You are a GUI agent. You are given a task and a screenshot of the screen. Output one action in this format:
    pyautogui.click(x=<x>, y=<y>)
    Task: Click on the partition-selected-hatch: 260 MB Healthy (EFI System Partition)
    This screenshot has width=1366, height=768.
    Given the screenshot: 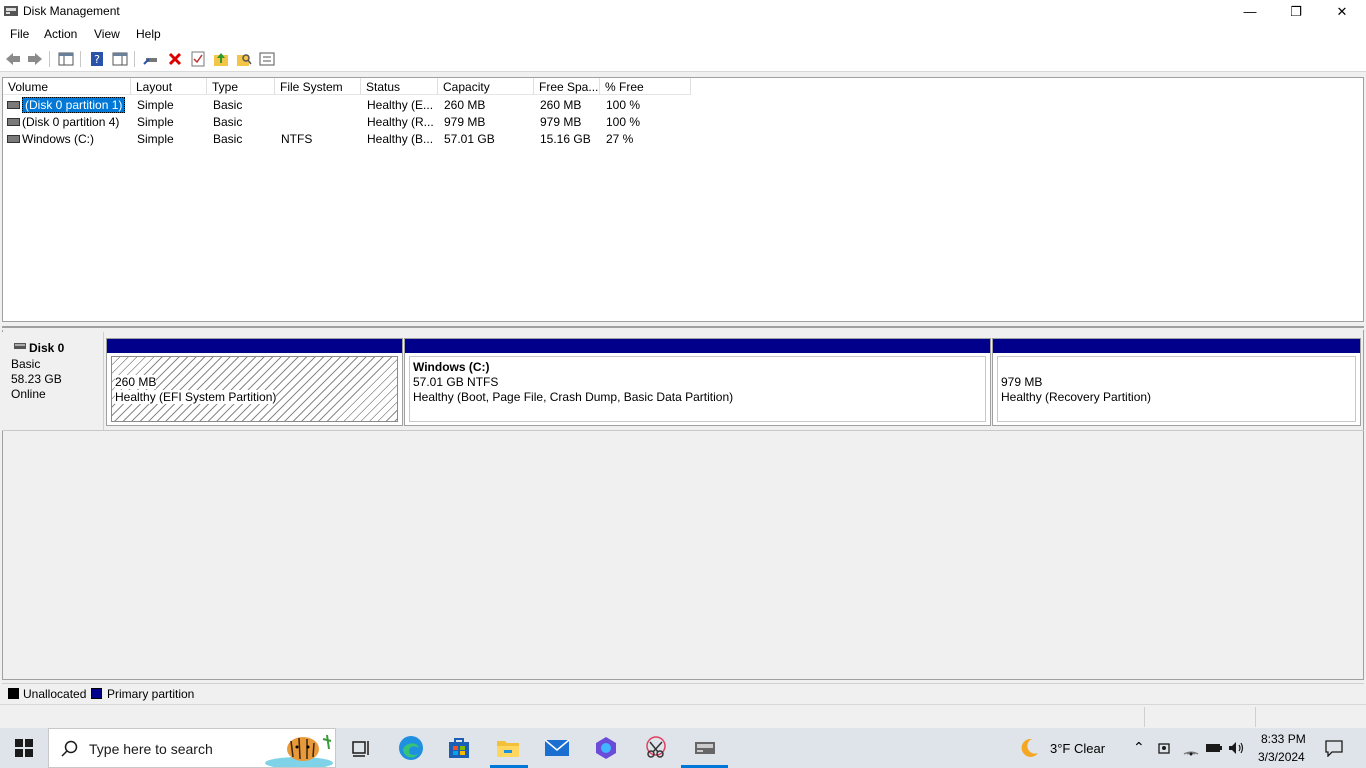 What is the action you would take?
    pyautogui.click(x=254, y=389)
    